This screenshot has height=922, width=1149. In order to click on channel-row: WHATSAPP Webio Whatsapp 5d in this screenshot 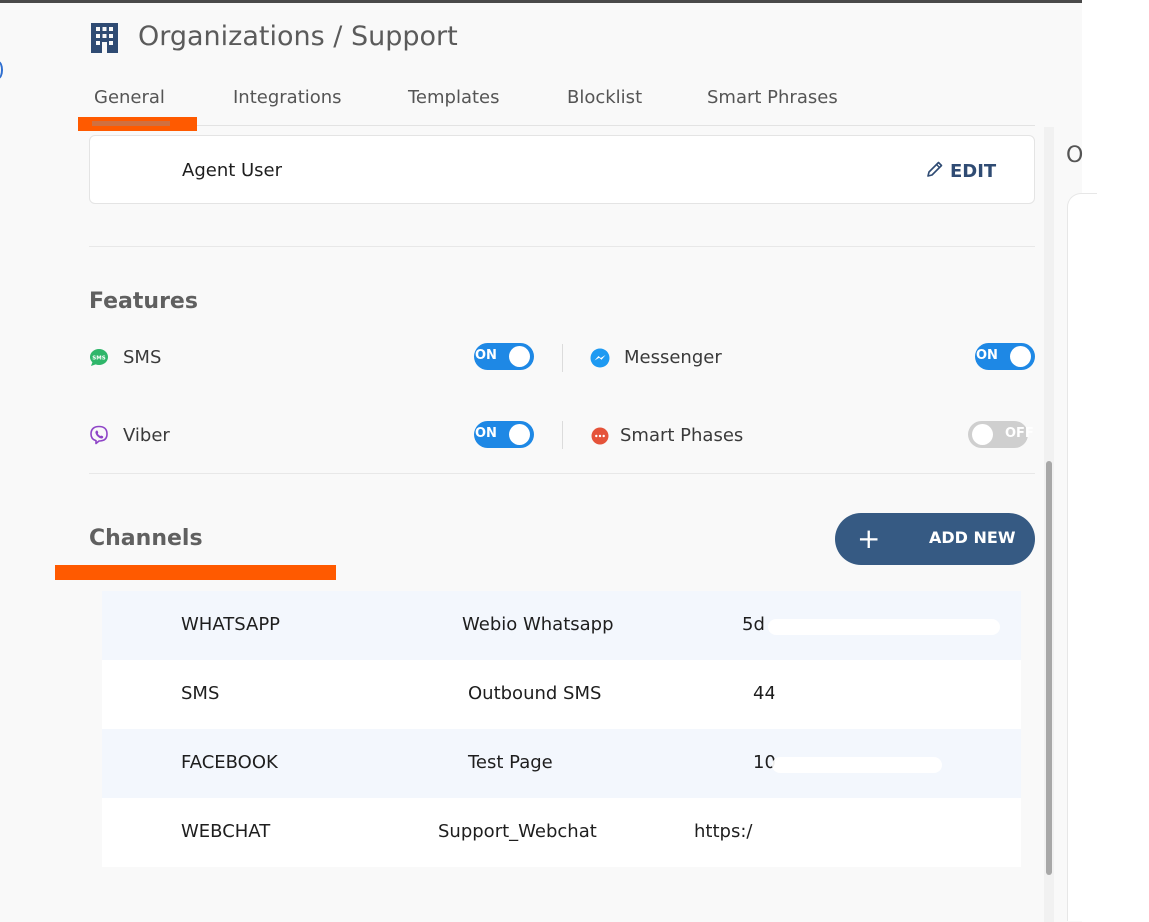, I will do `click(561, 625)`.